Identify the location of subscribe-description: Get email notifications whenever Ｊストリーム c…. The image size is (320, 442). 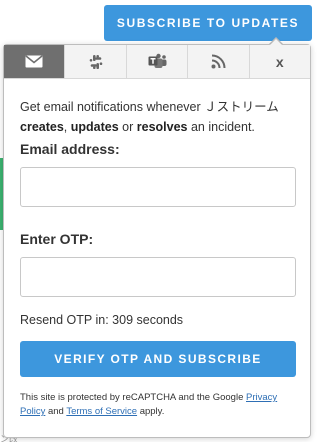
(157, 117).